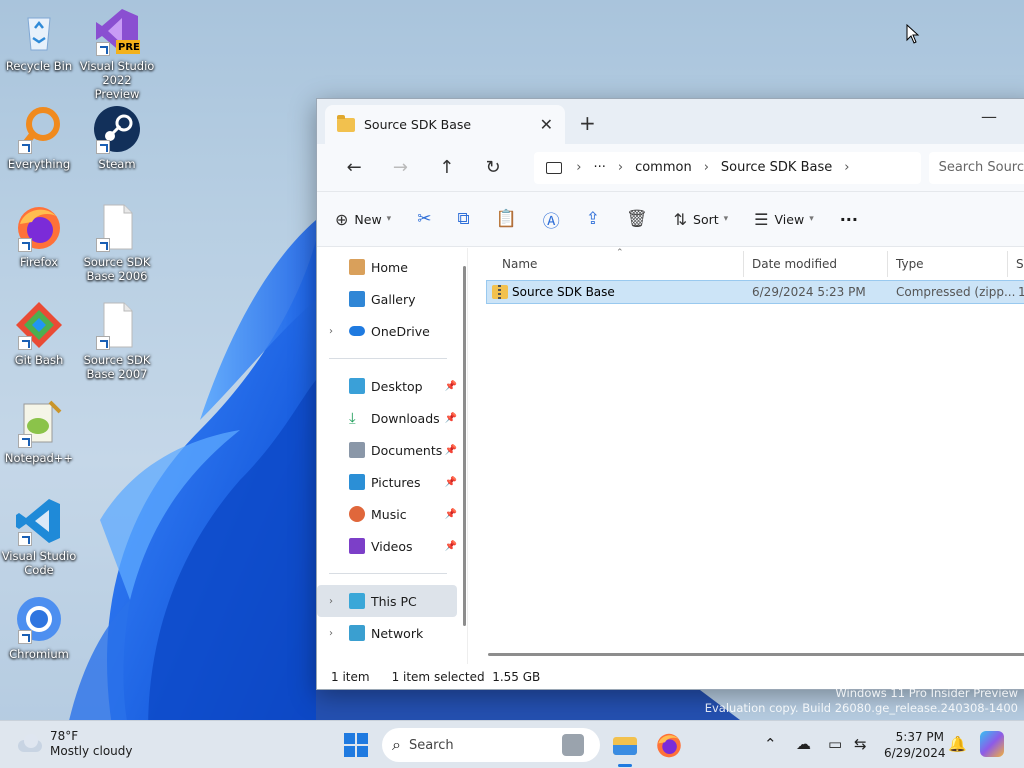  Describe the element at coordinates (546, 124) in the screenshot. I see `close-tab-button: ✕` at that location.